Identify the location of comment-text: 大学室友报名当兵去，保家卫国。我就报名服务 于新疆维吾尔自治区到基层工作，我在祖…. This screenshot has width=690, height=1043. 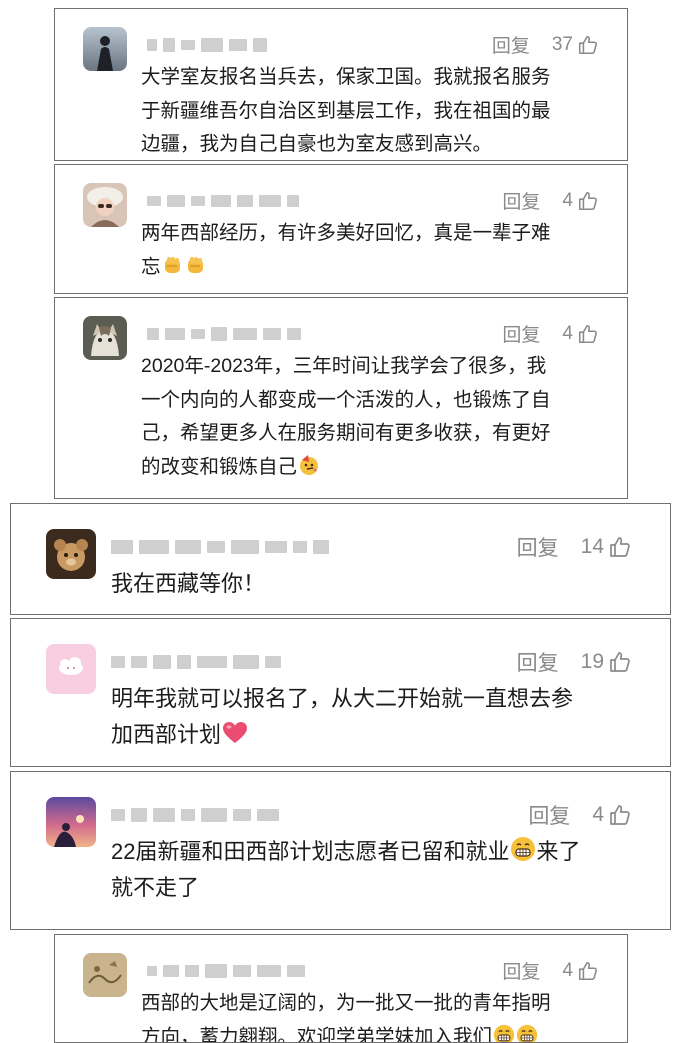
(346, 110).